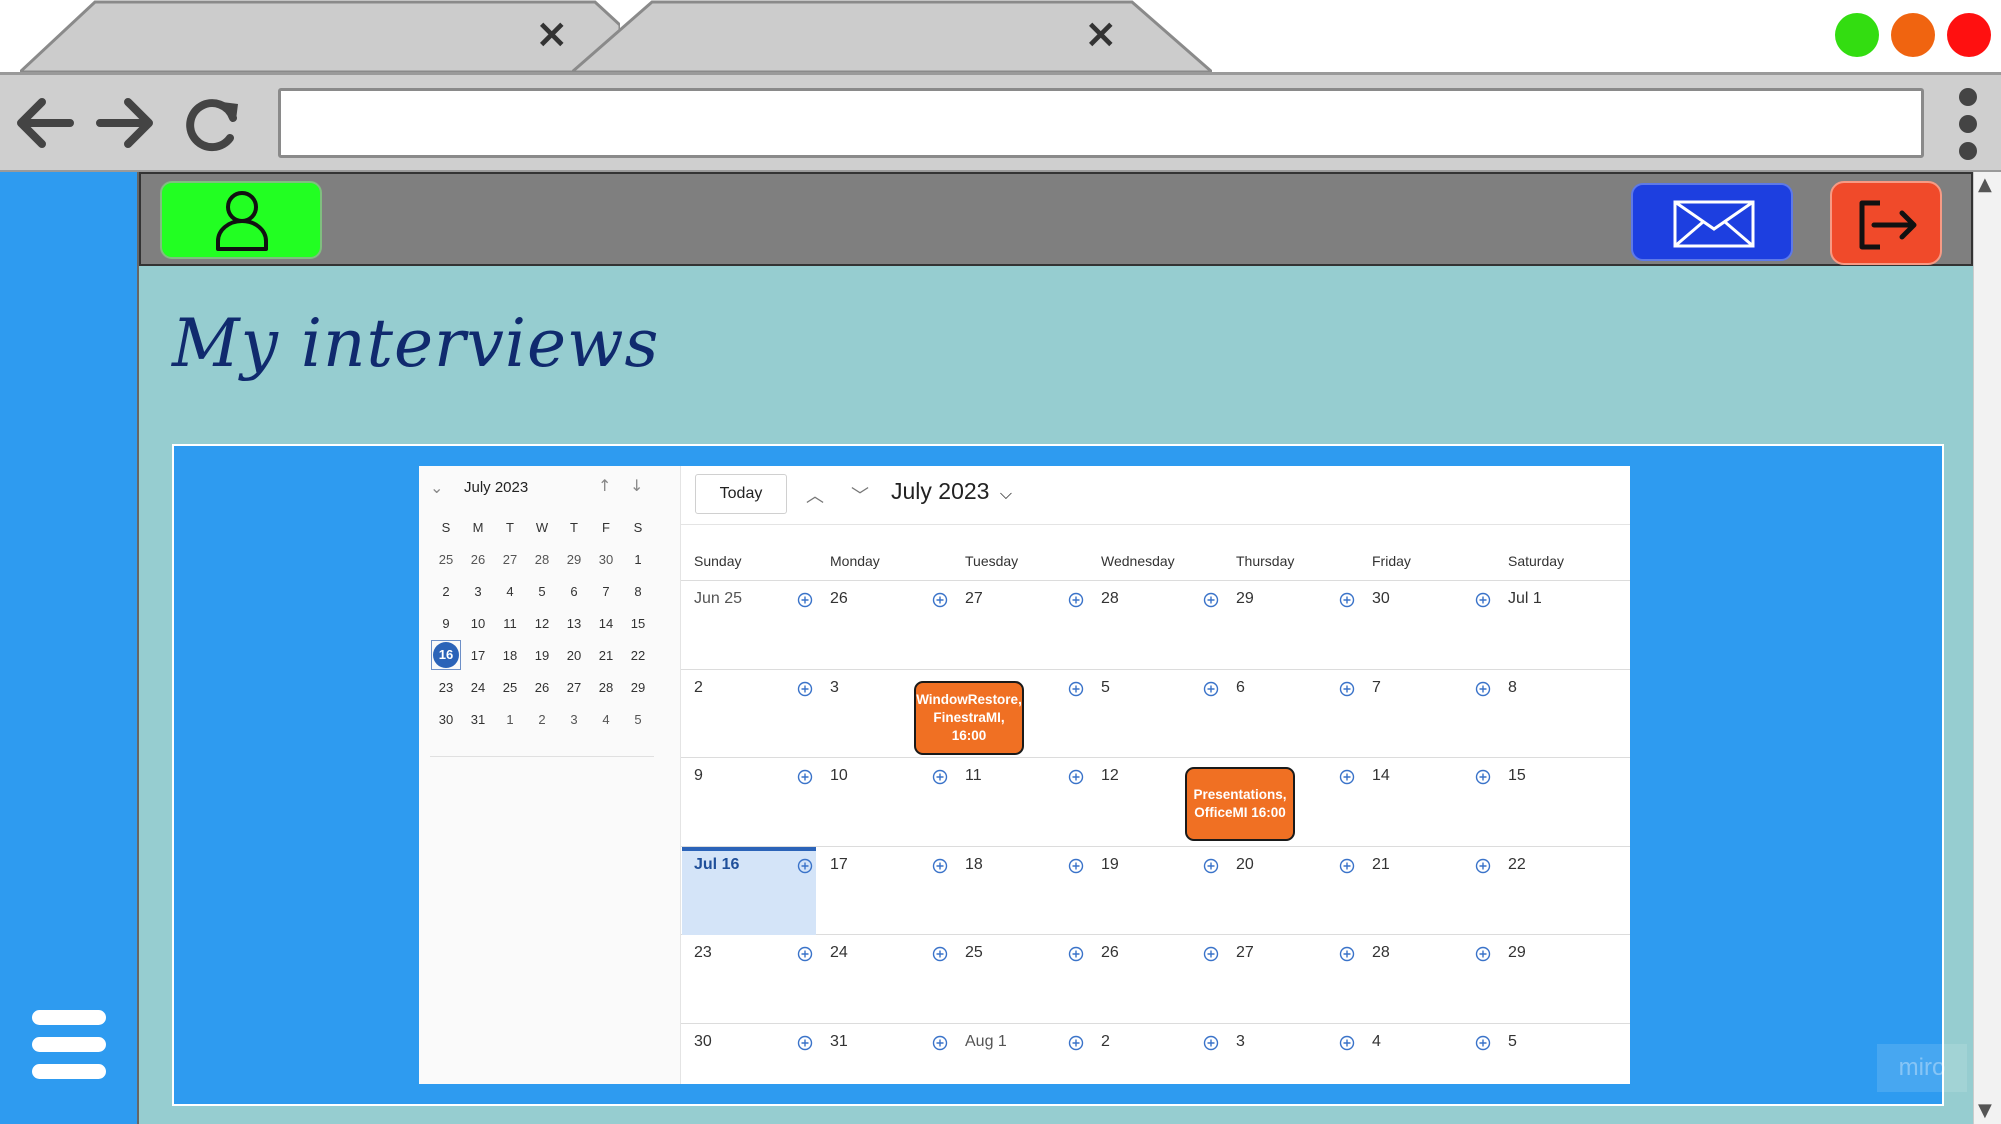  I want to click on day-number: 3, so click(834, 688).